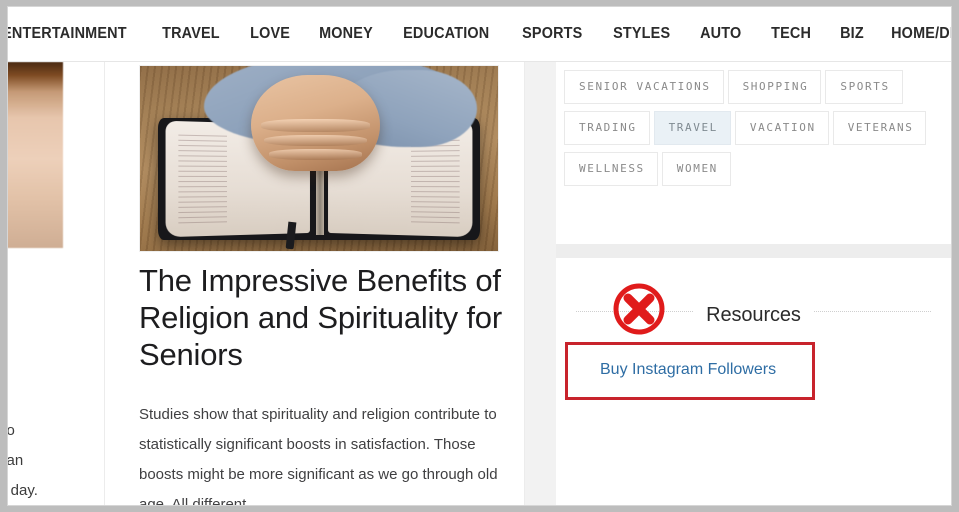 Image resolution: width=959 pixels, height=512 pixels. What do you see at coordinates (721, 34) in the screenshot?
I see `nav-item-auto: AUTO` at bounding box center [721, 34].